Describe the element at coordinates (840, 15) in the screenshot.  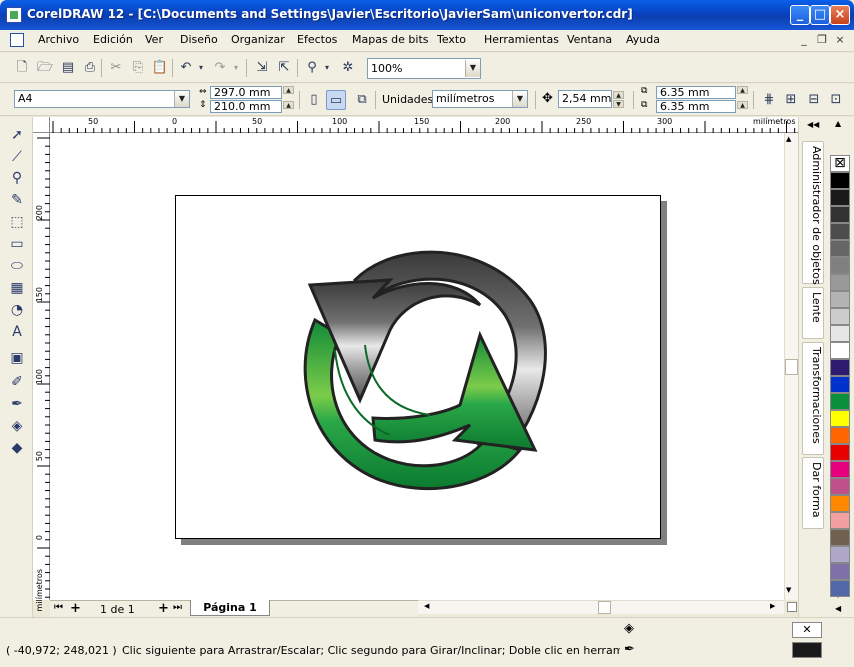
I see `close-button: ×` at that location.